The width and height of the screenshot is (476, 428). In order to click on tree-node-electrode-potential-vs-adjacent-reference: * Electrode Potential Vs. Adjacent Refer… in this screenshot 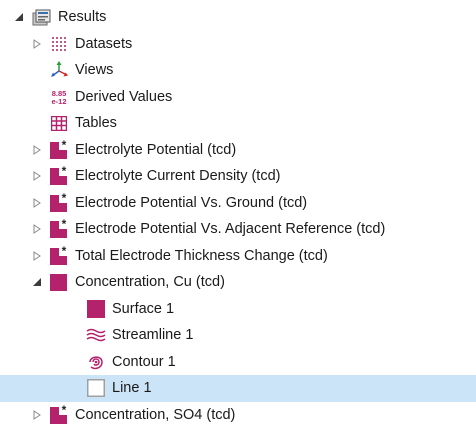, I will do `click(238, 229)`.